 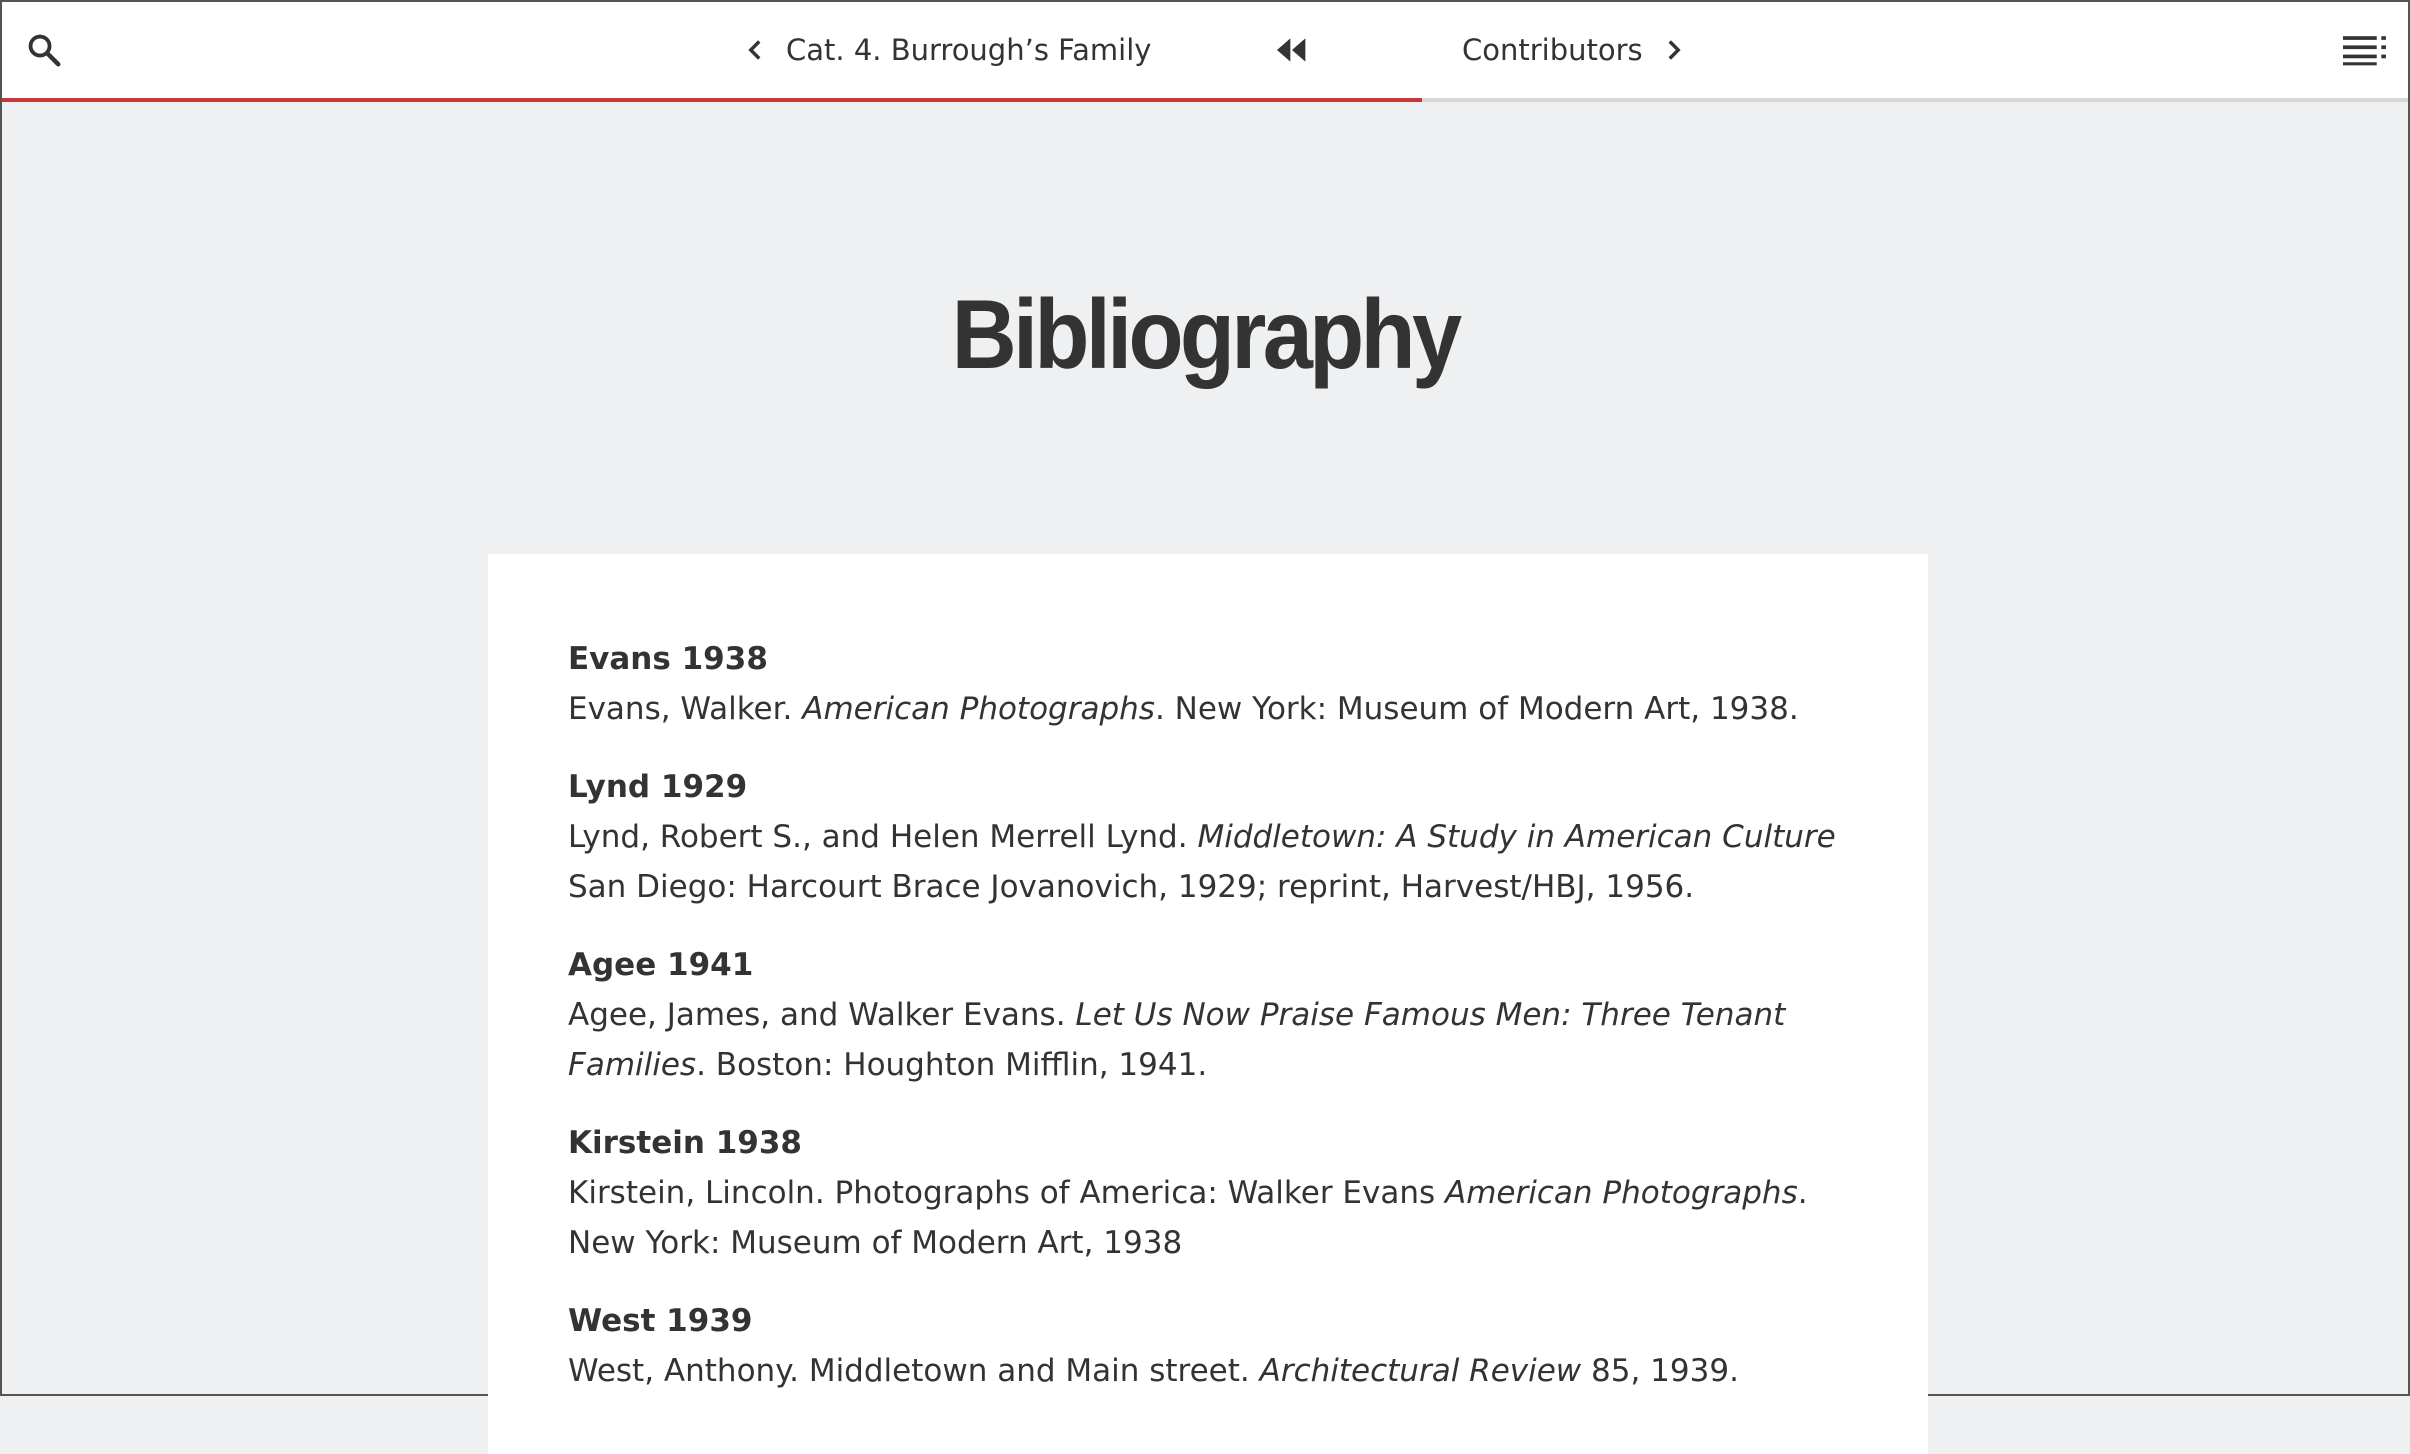 I want to click on first-page-button, so click(x=1292, y=50).